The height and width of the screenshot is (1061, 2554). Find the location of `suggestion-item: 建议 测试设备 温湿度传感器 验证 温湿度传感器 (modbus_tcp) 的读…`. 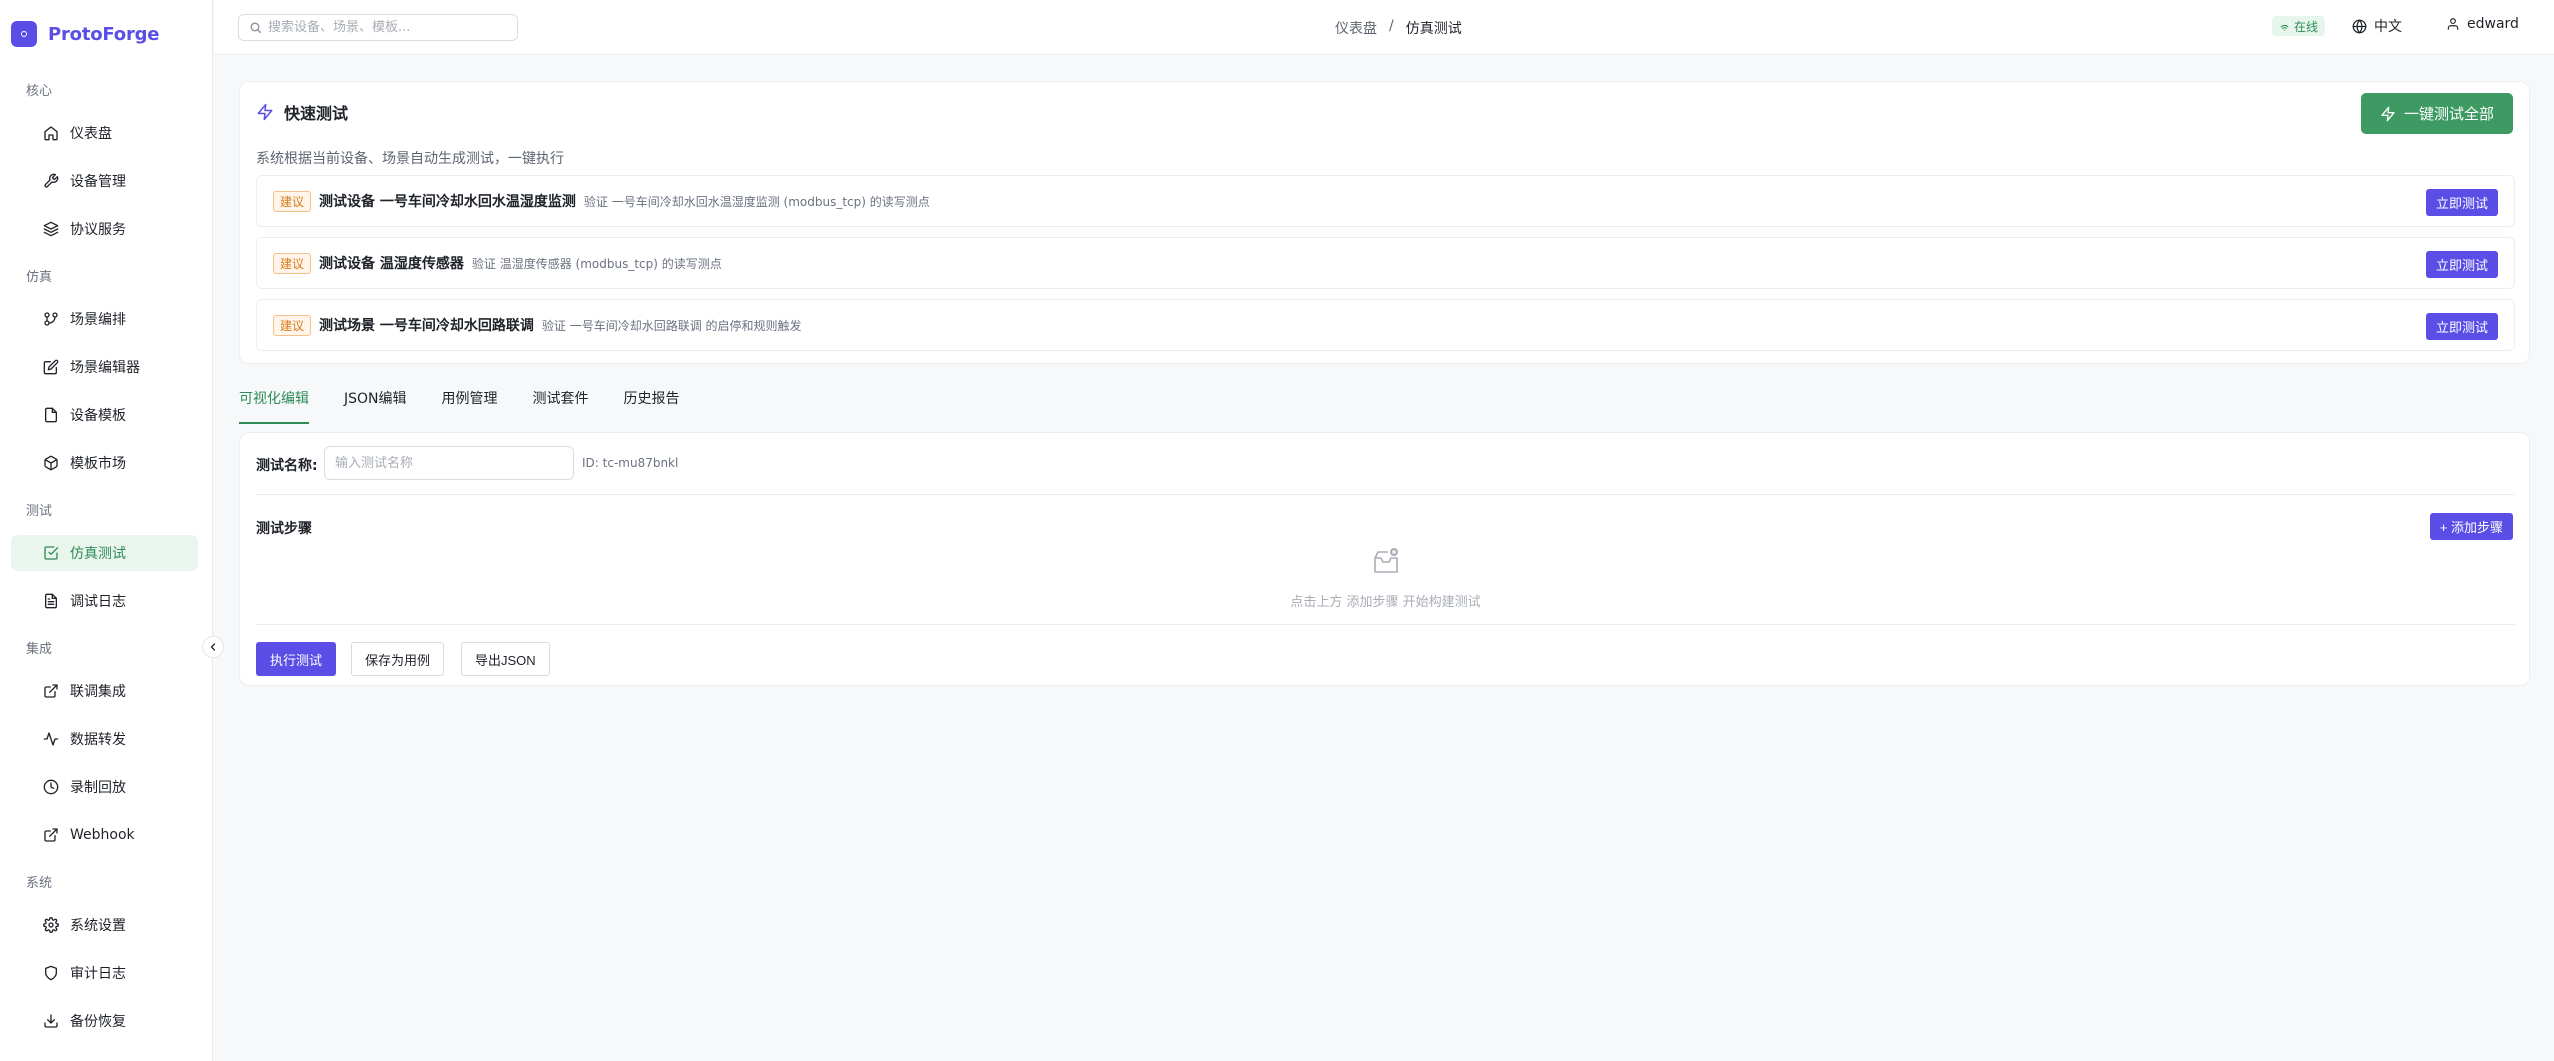

suggestion-item: 建议 测试设备 温湿度传感器 验证 温湿度传感器 (modbus_tcp) 的读… is located at coordinates (1385, 263).